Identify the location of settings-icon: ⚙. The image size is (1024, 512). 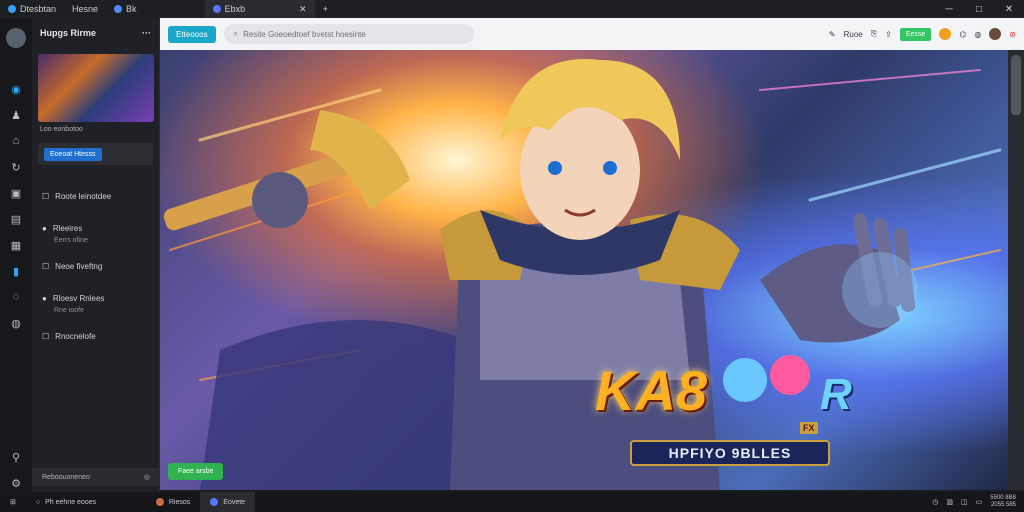
(16, 483).